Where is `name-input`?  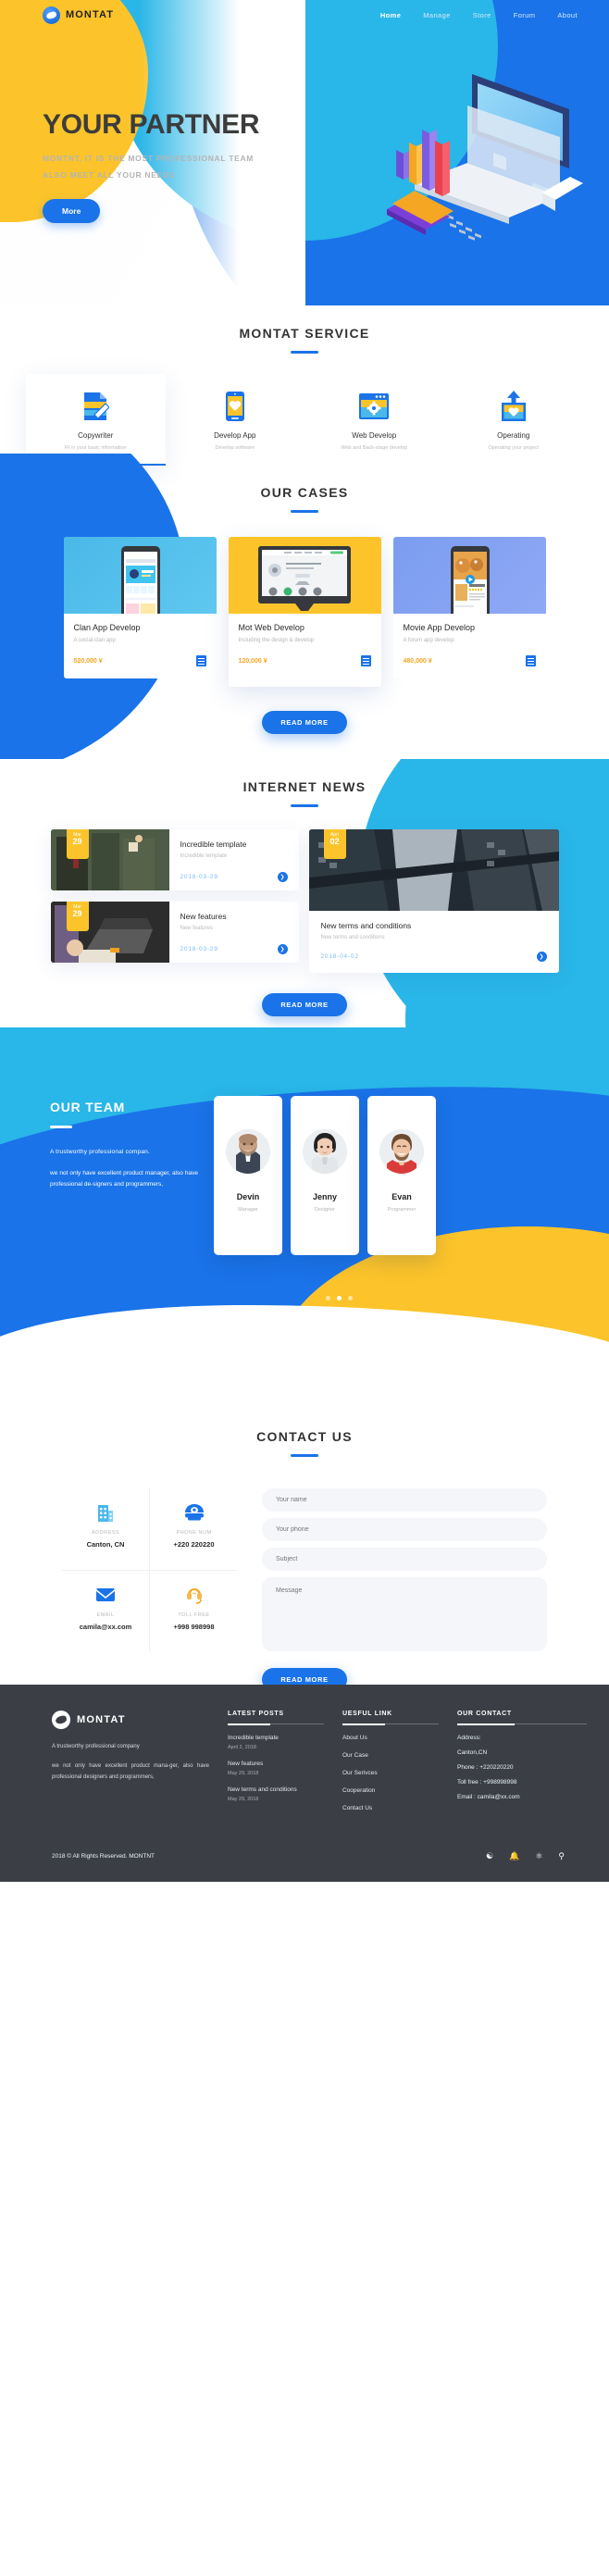
name-input is located at coordinates (404, 1500).